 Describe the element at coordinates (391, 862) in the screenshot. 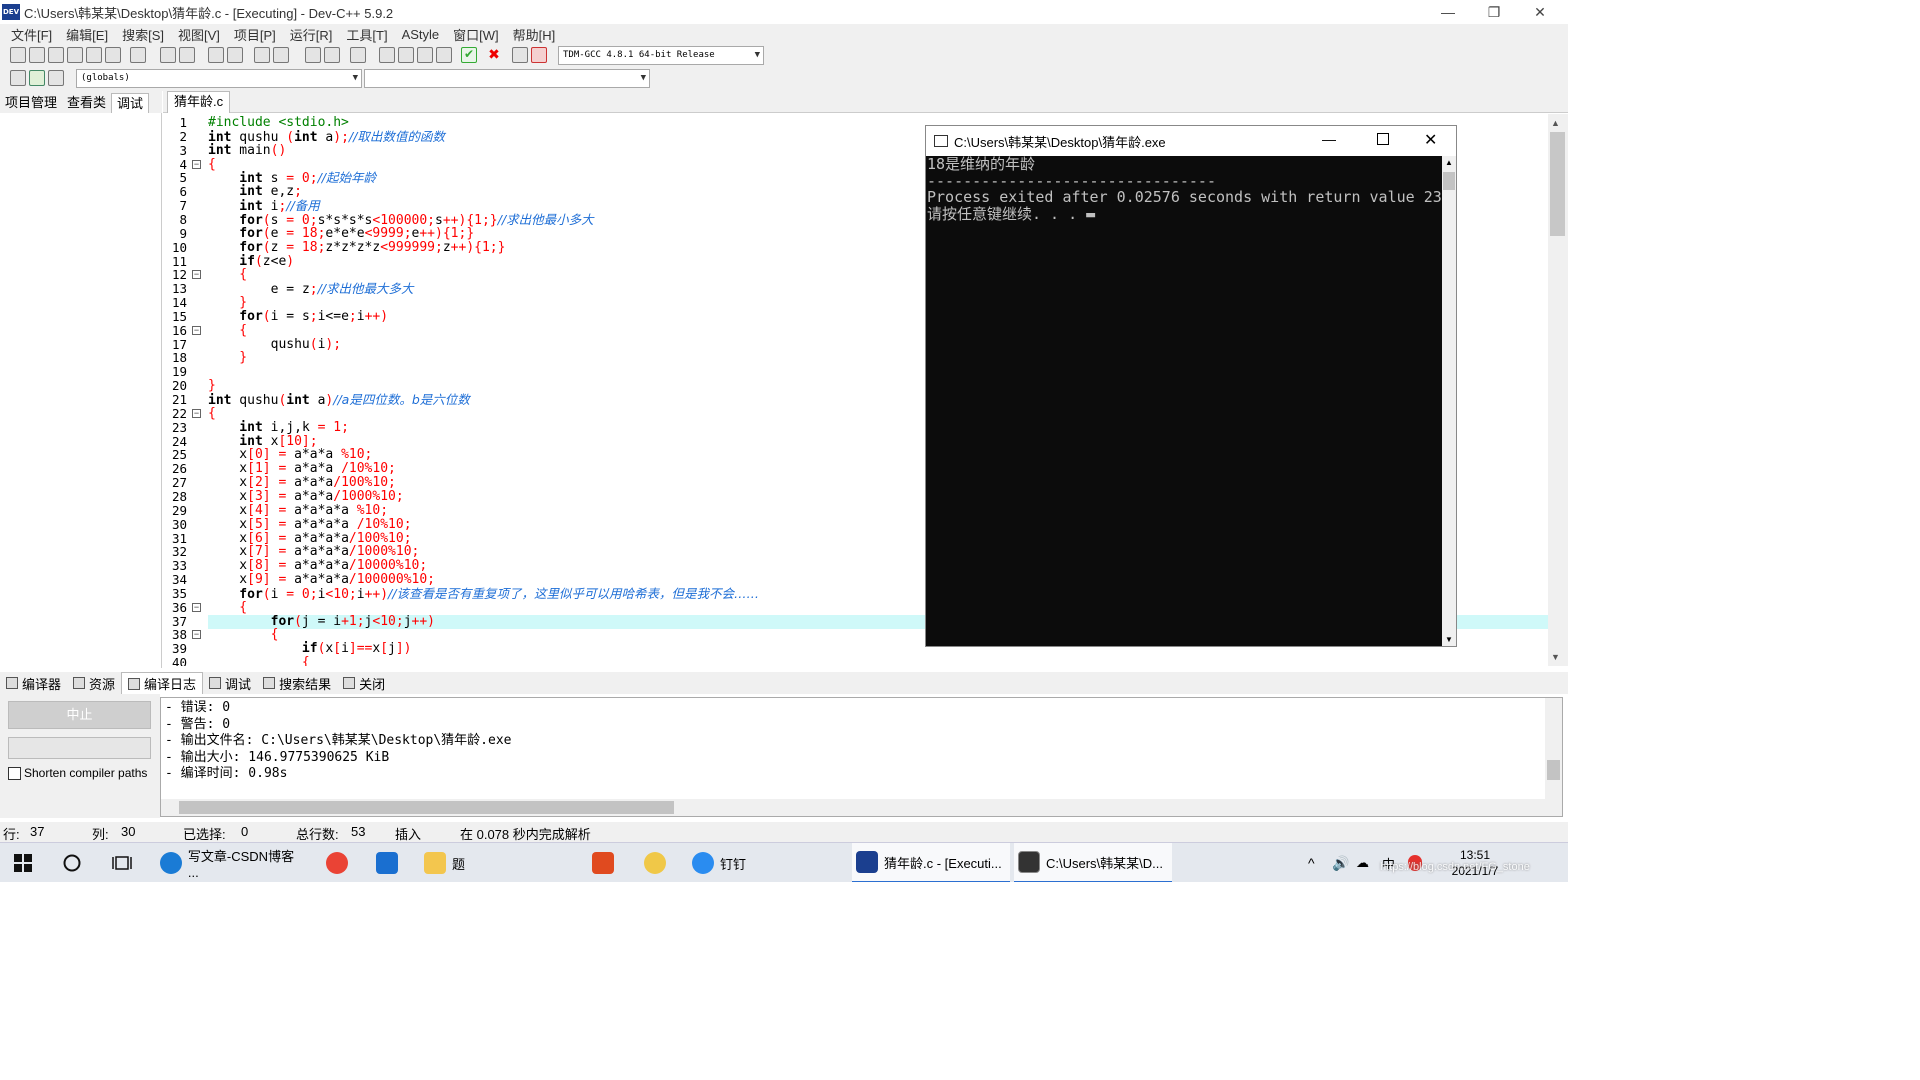

I see `task-mail` at that location.